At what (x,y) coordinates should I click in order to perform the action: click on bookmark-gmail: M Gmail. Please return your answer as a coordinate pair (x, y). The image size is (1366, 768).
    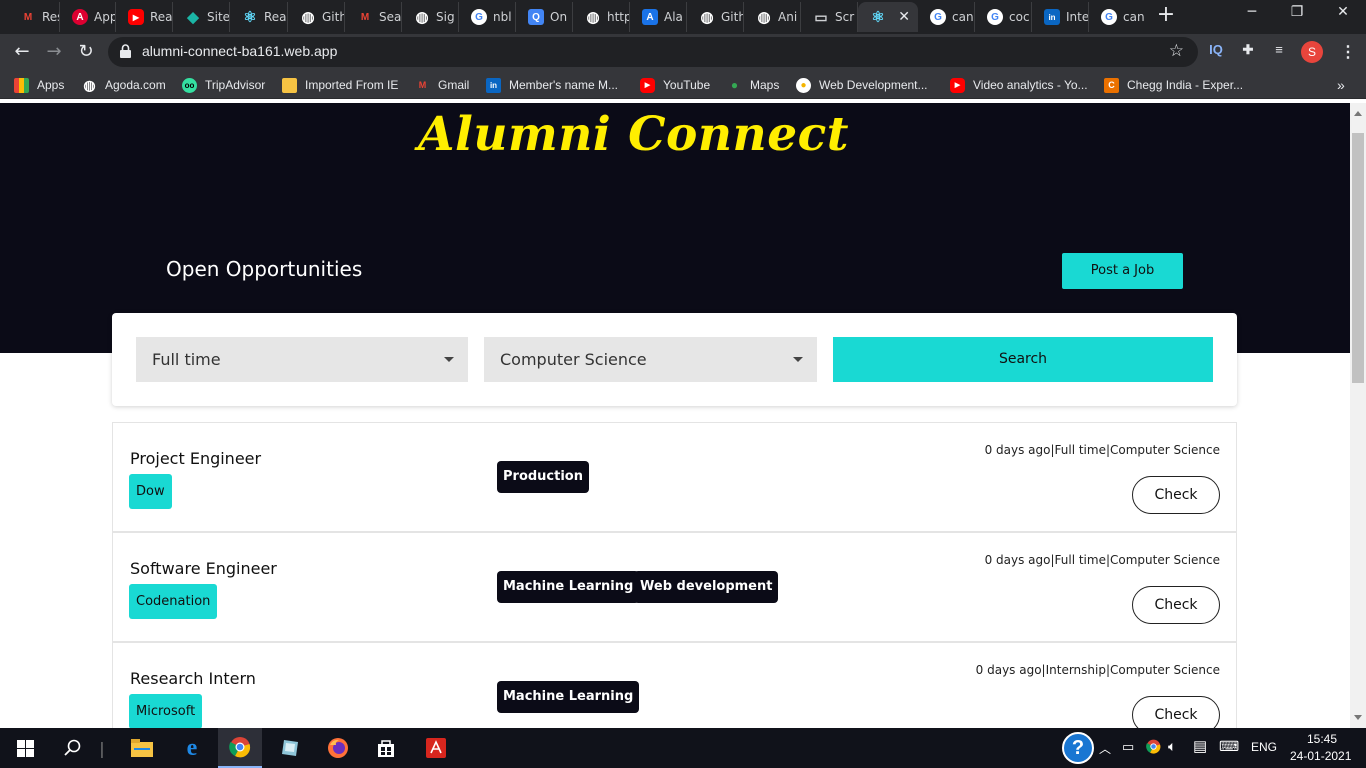
    Looking at the image, I should click on (442, 85).